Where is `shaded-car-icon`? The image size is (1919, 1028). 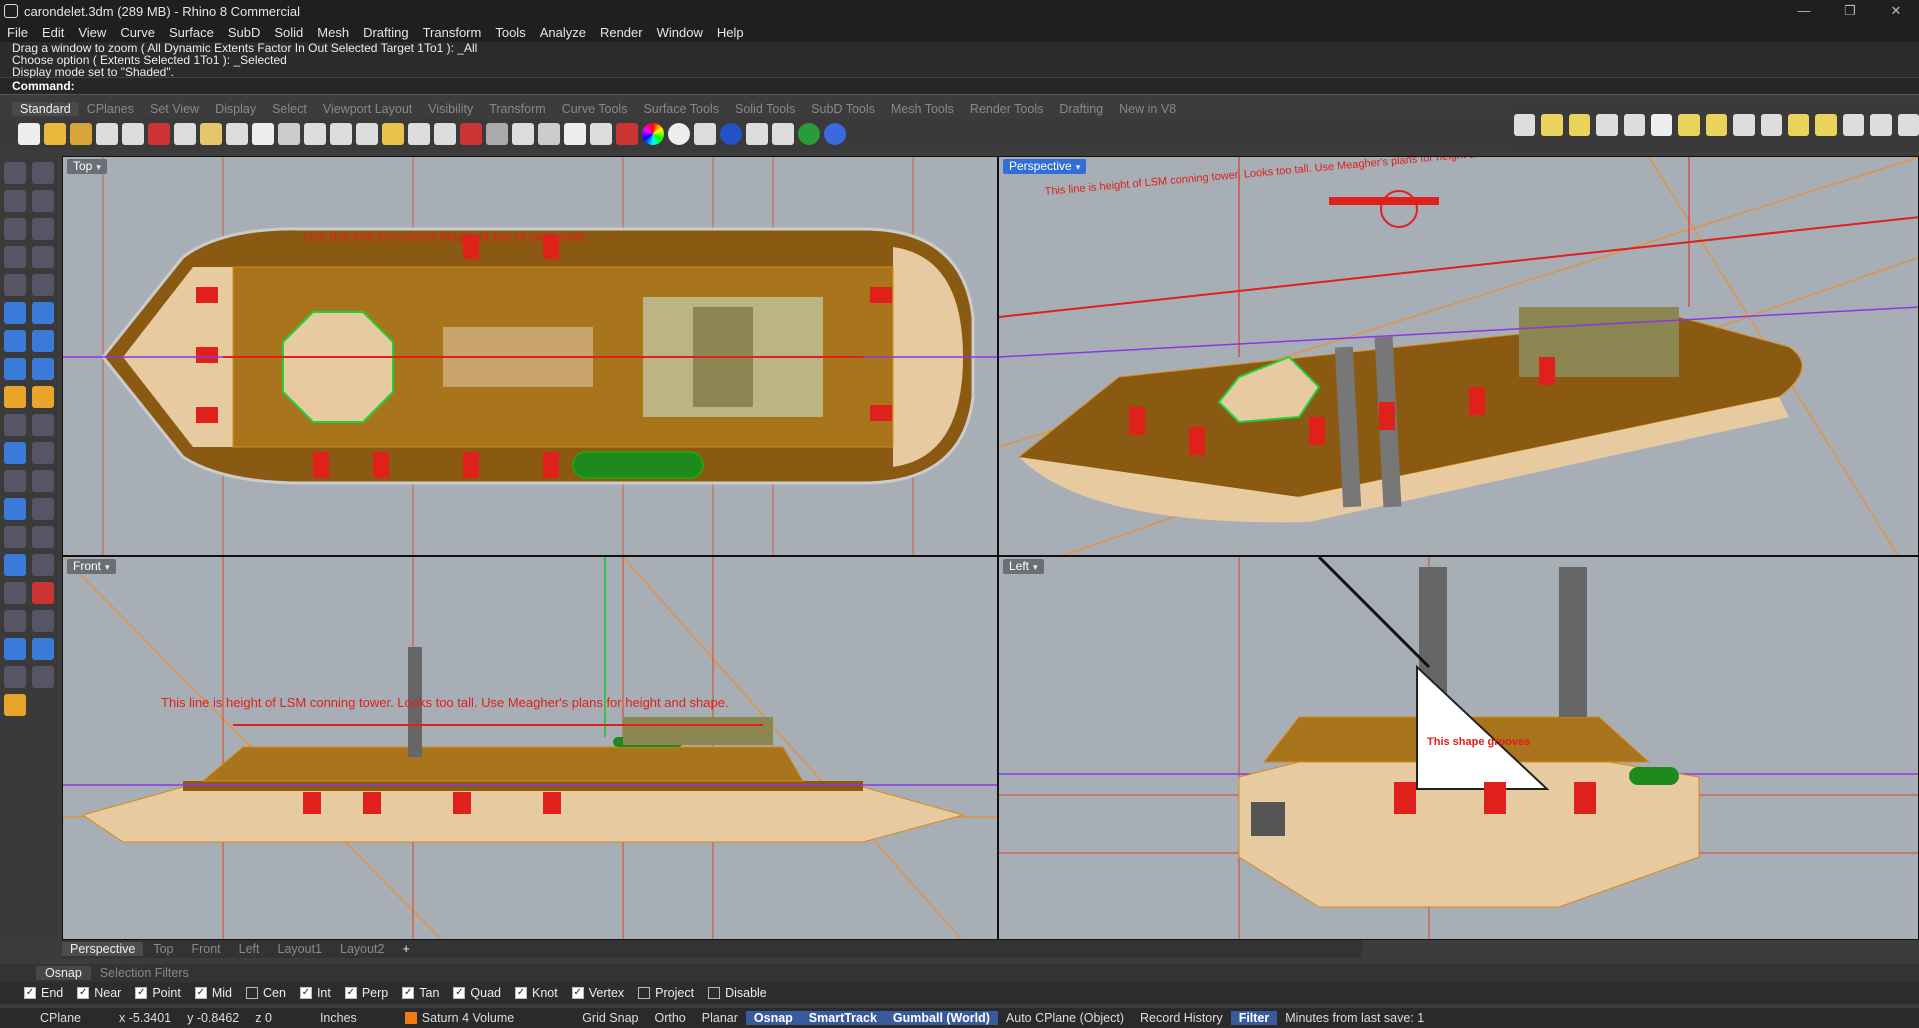
shaded-car-icon is located at coordinates (497, 134).